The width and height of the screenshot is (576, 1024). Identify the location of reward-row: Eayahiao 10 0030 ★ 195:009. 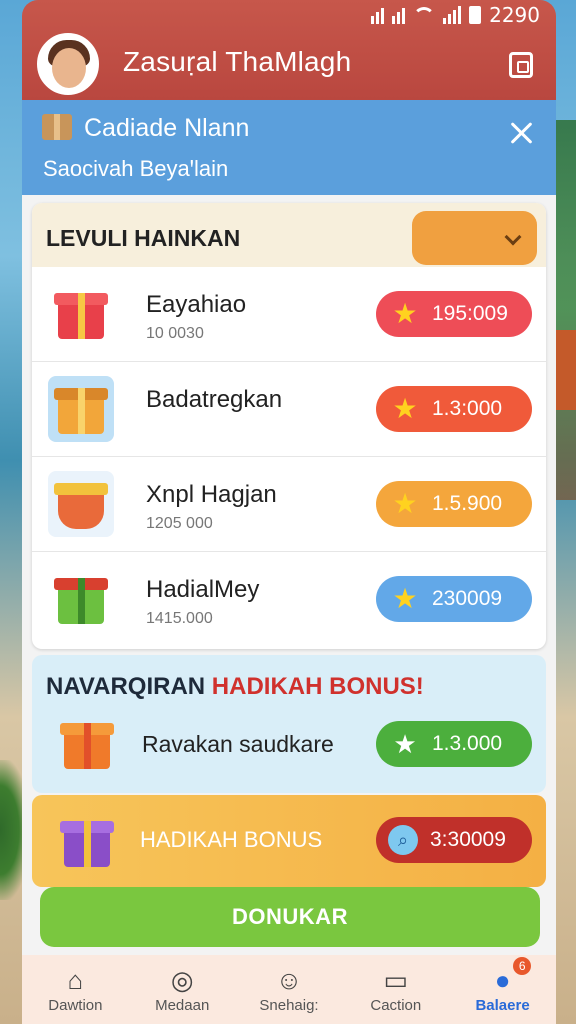
(289, 314).